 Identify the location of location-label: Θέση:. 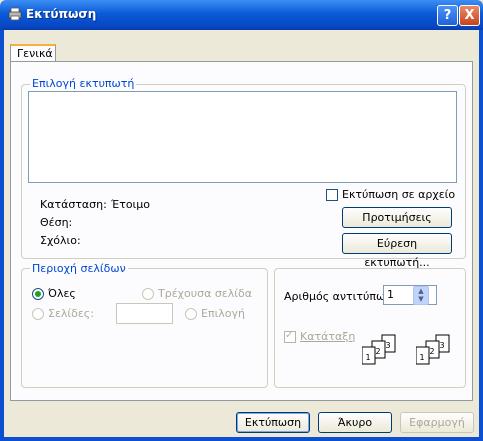
(56, 222).